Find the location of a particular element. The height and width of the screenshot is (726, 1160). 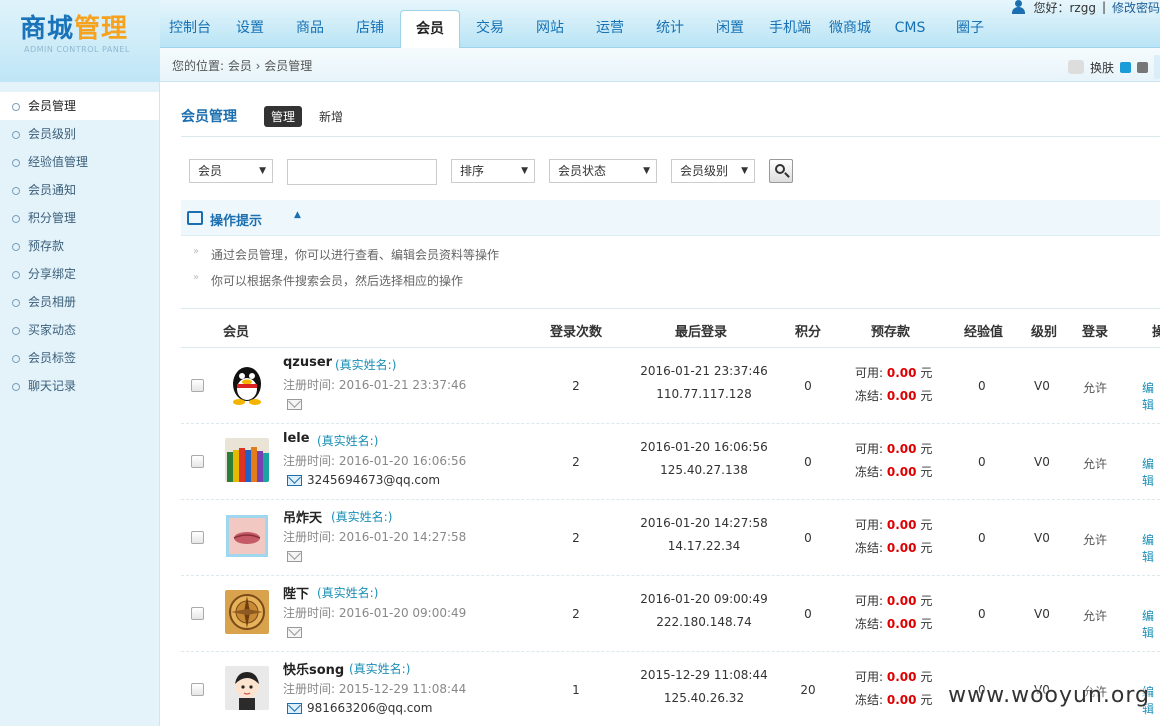

nav-tab-operation: 运营 is located at coordinates (610, 29).